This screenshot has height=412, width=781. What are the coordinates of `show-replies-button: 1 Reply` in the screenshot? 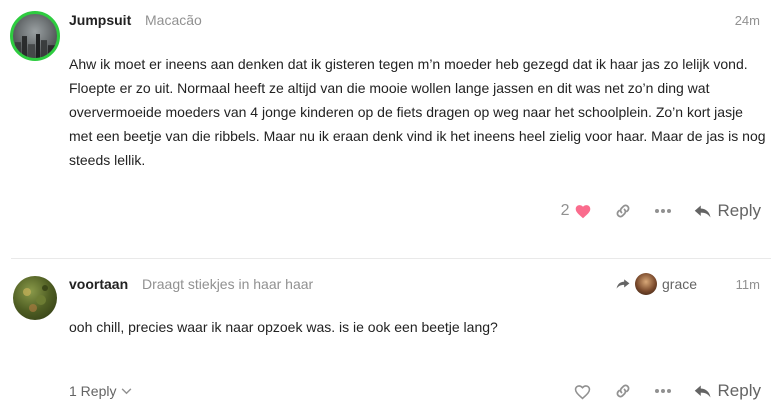 It's located at (100, 391).